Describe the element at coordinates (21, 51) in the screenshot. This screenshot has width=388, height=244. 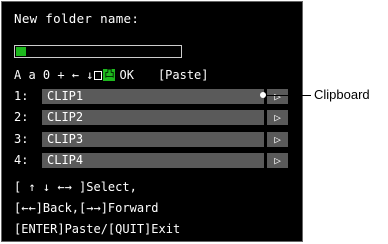
I see `text-cursor` at that location.